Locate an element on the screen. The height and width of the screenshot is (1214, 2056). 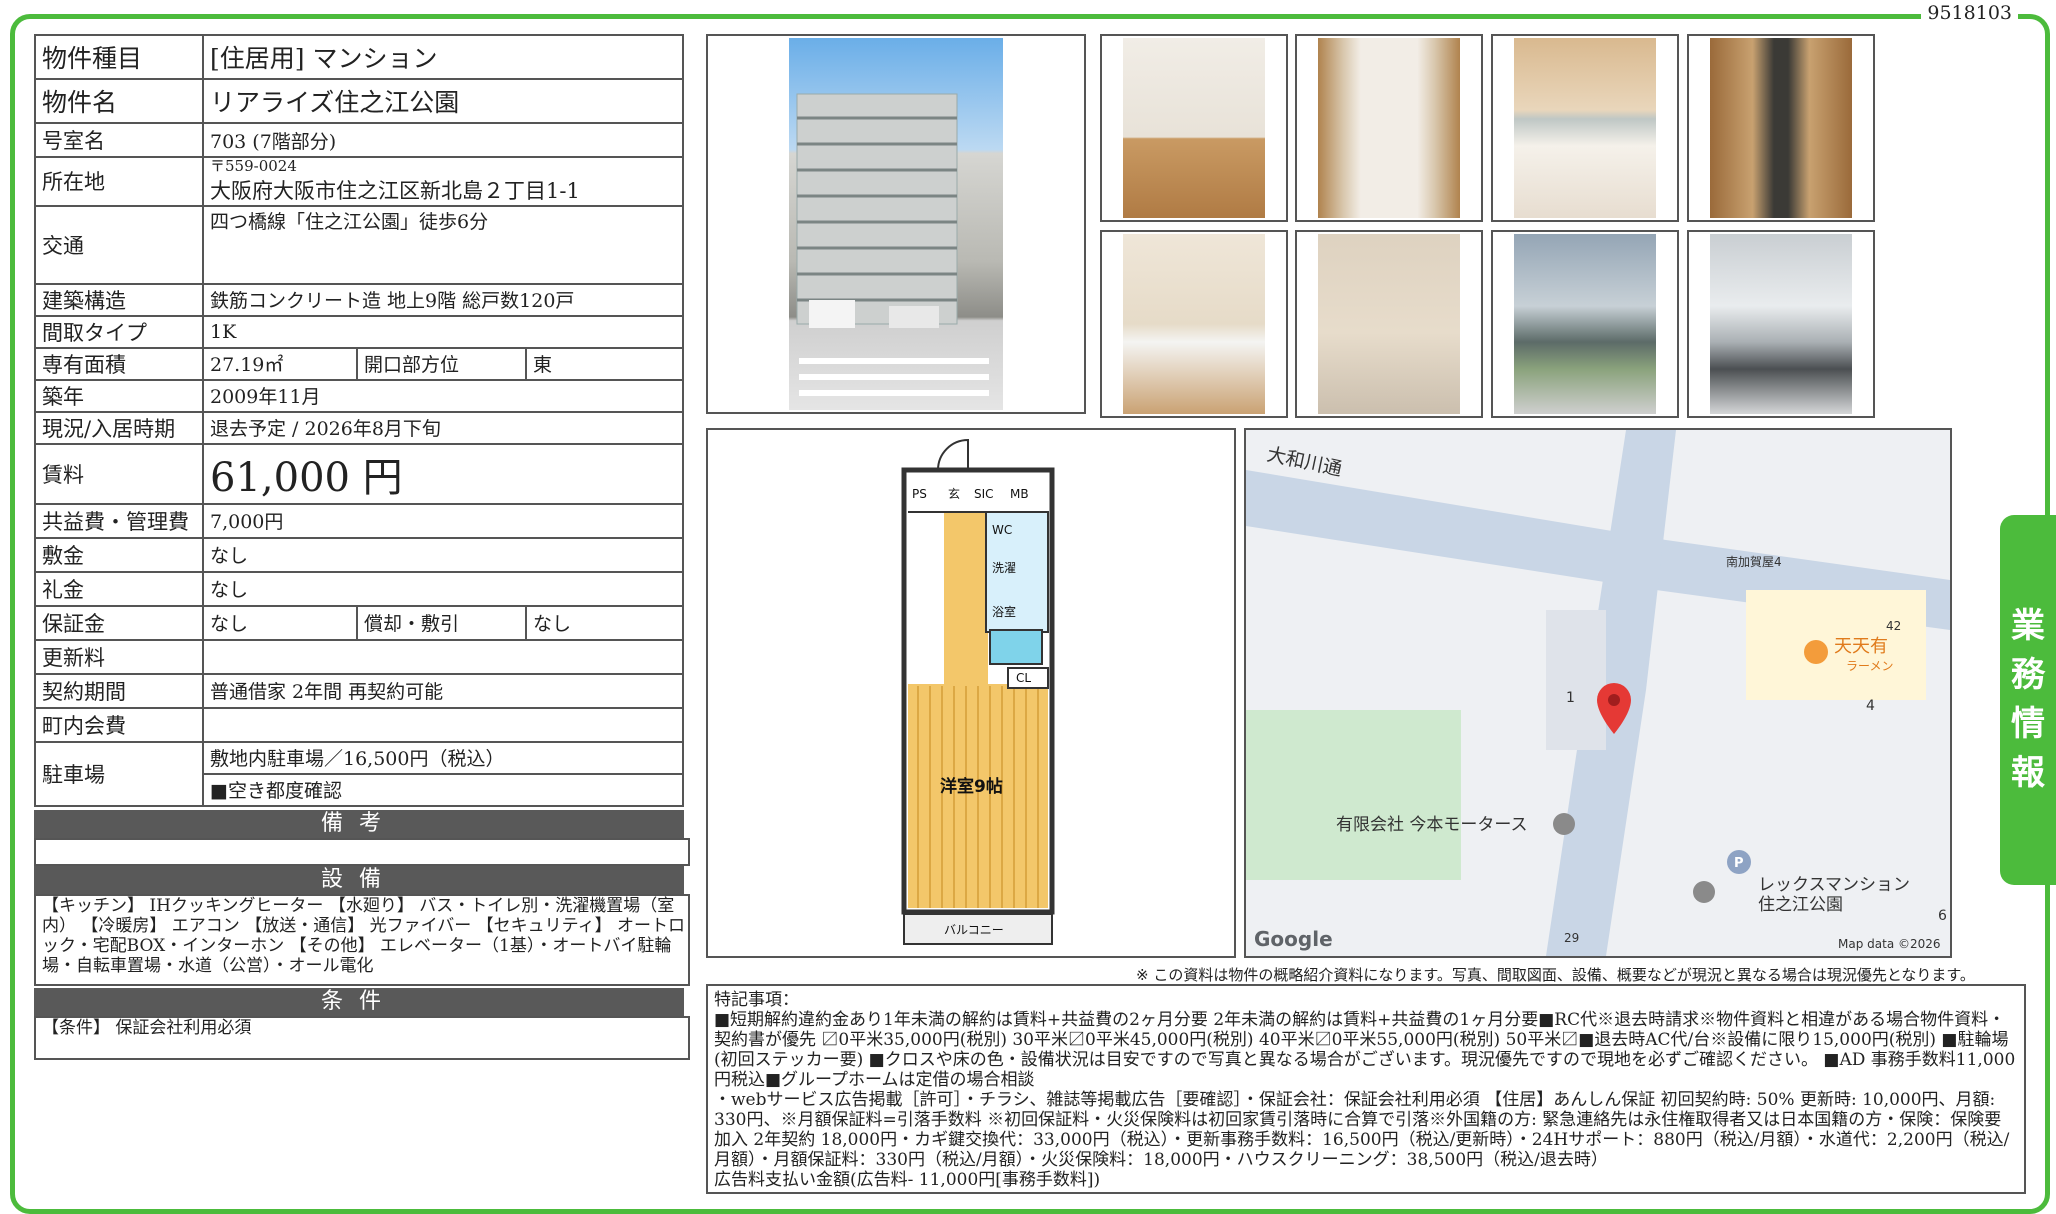
contract-label: 契約期間 is located at coordinates (119, 690).